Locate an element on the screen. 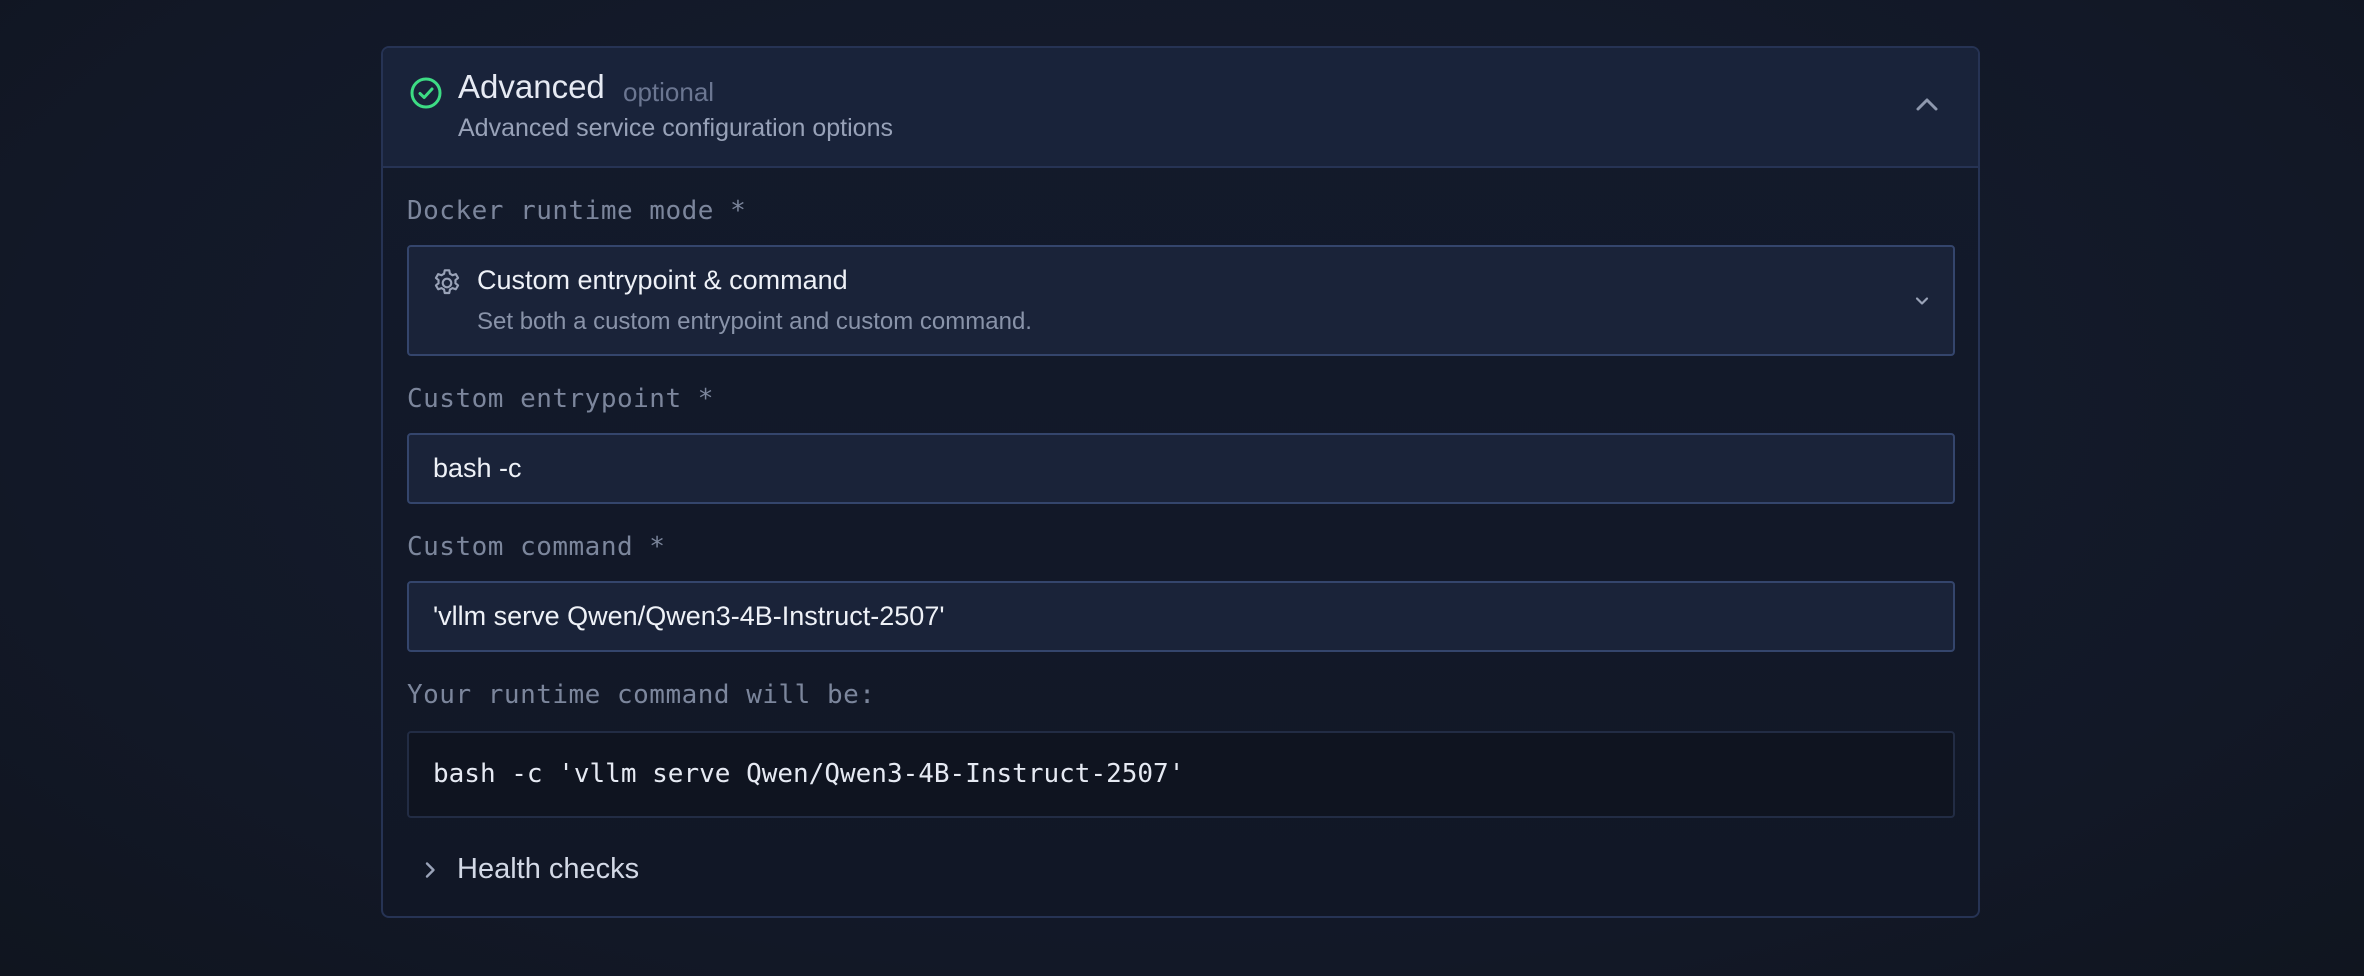 The height and width of the screenshot is (976, 2364). section-title: Advanced is located at coordinates (531, 86).